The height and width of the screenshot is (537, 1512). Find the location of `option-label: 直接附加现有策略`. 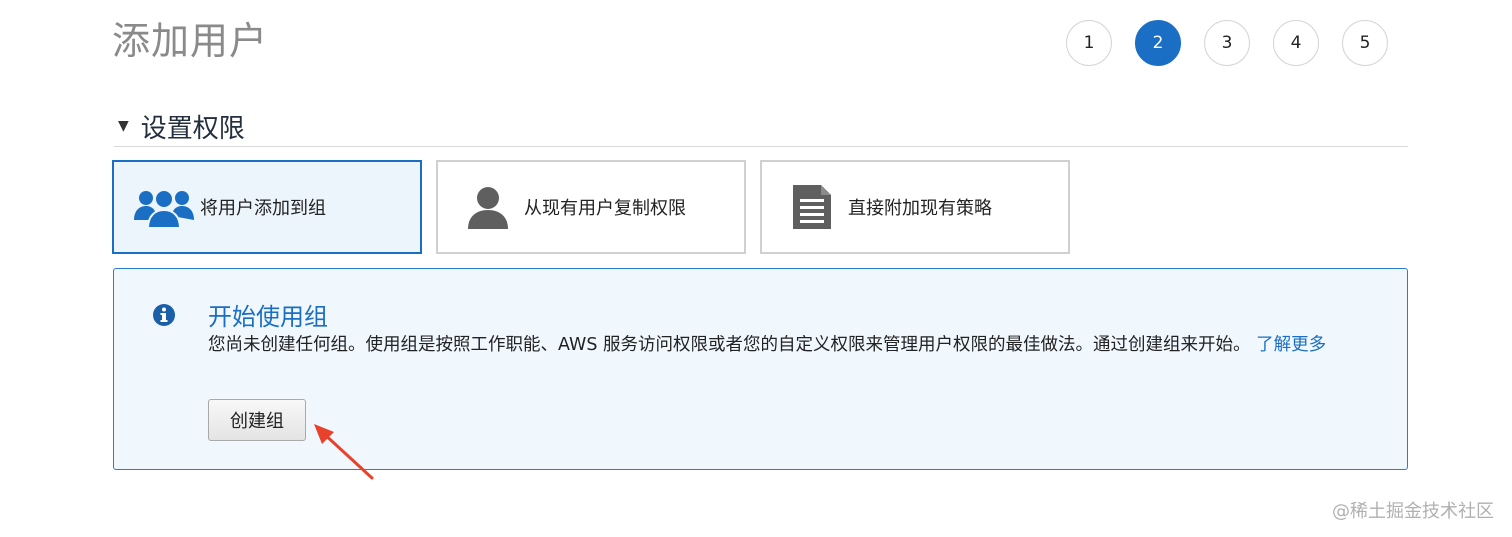

option-label: 直接附加现有策略 is located at coordinates (920, 208).